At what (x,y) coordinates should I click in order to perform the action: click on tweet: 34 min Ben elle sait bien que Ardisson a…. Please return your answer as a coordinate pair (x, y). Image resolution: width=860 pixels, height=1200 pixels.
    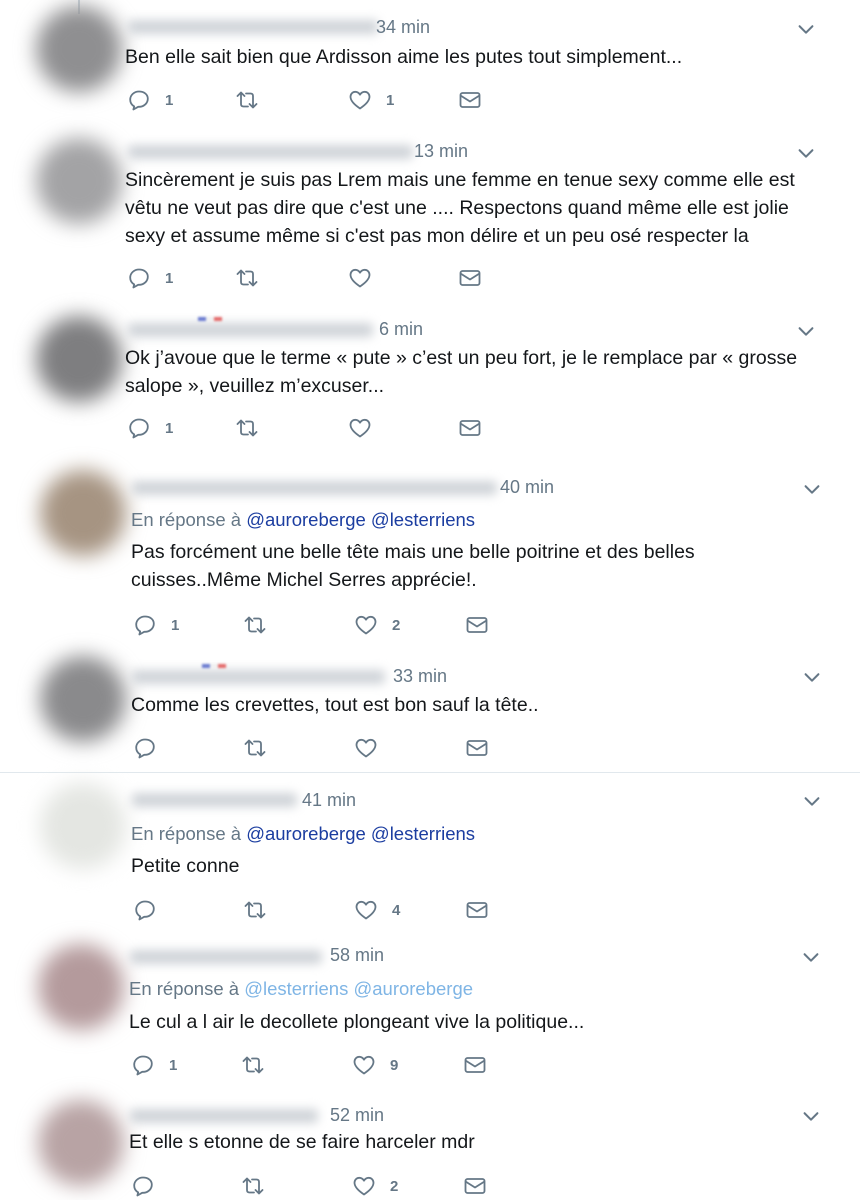
    Looking at the image, I should click on (430, 64).